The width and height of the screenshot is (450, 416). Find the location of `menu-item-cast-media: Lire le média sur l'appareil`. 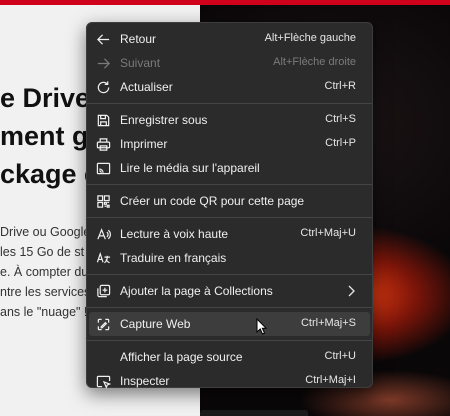

menu-item-cast-media: Lire le média sur l'appareil is located at coordinates (229, 168).